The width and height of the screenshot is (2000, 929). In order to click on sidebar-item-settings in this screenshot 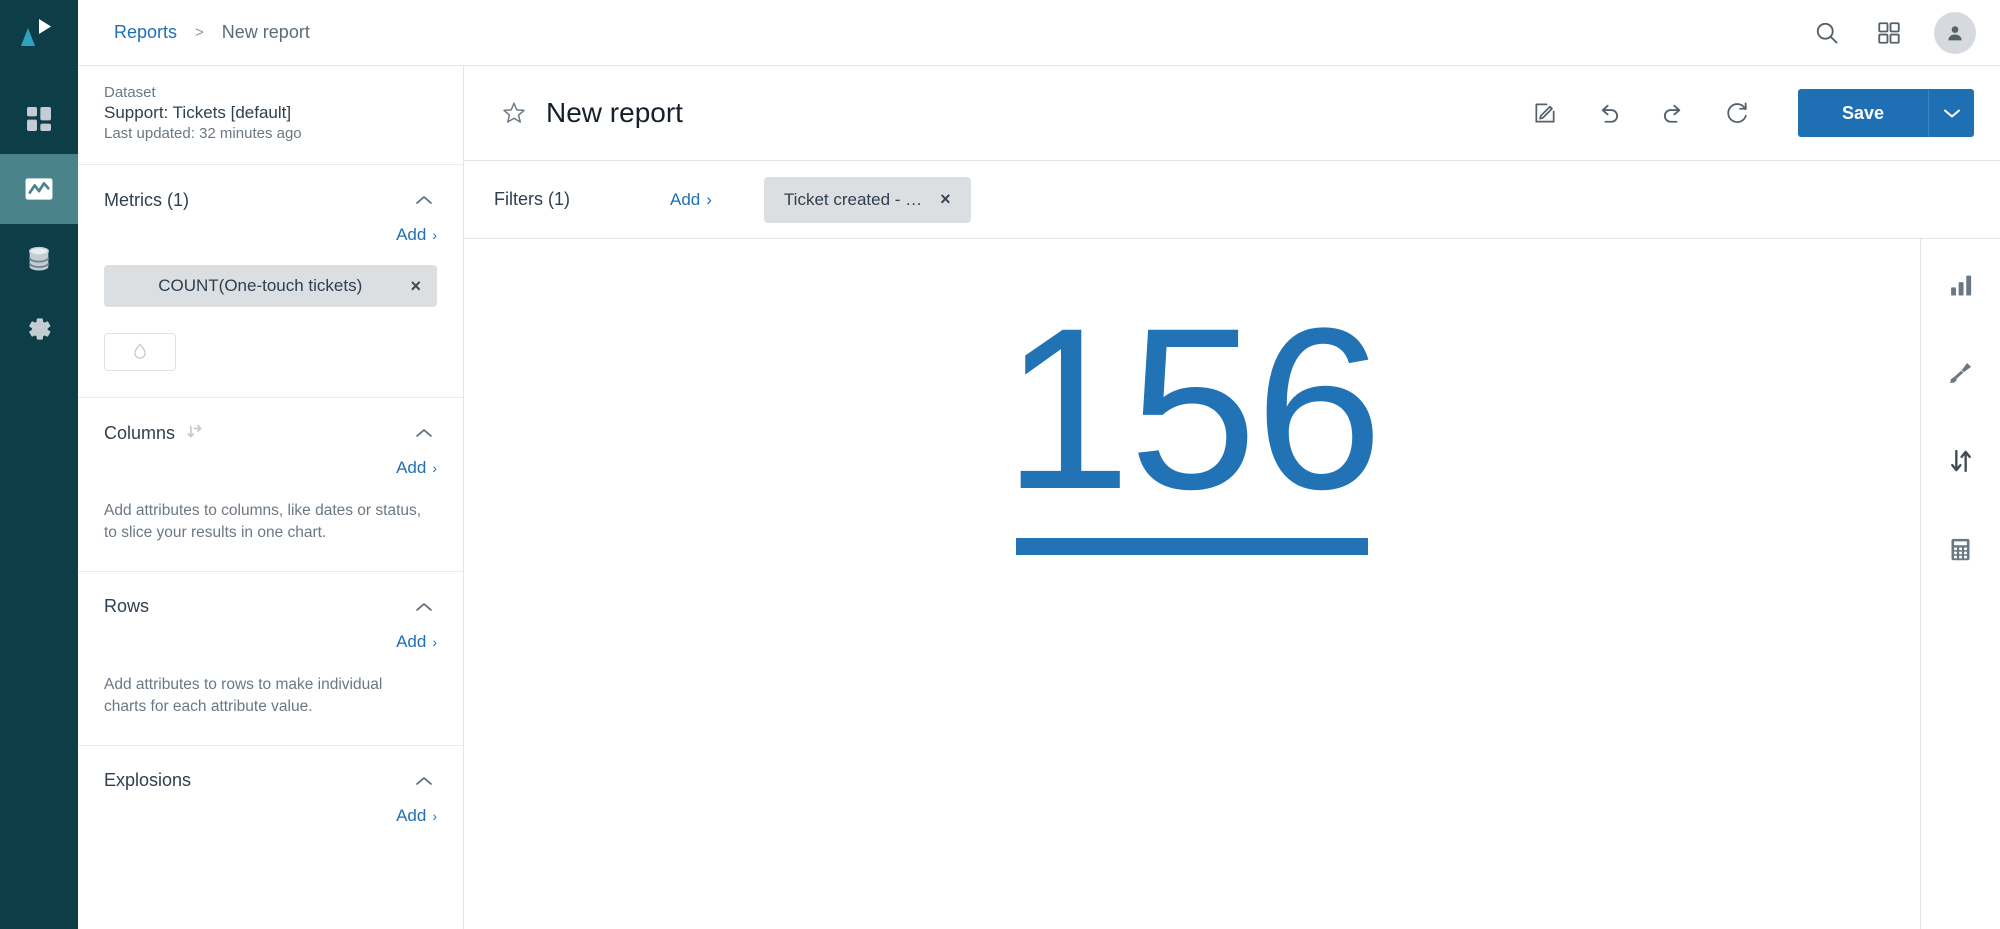, I will do `click(39, 329)`.